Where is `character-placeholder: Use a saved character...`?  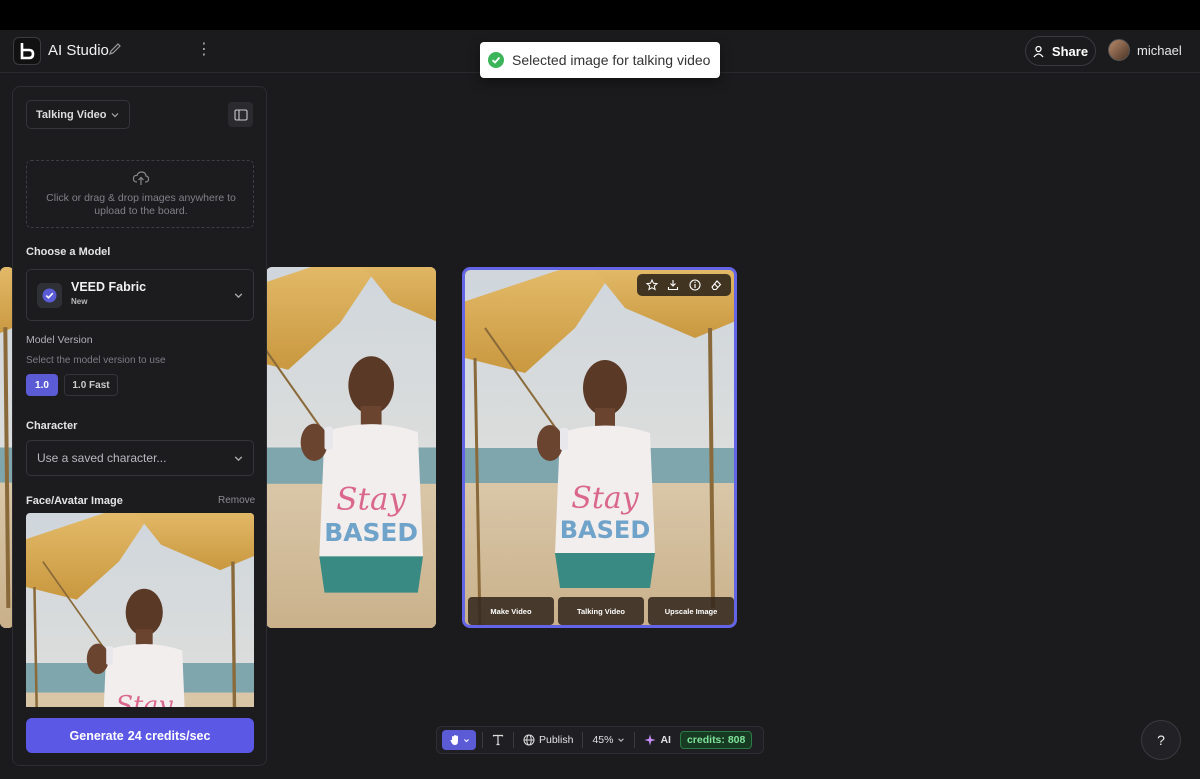
character-placeholder: Use a saved character... is located at coordinates (102, 458).